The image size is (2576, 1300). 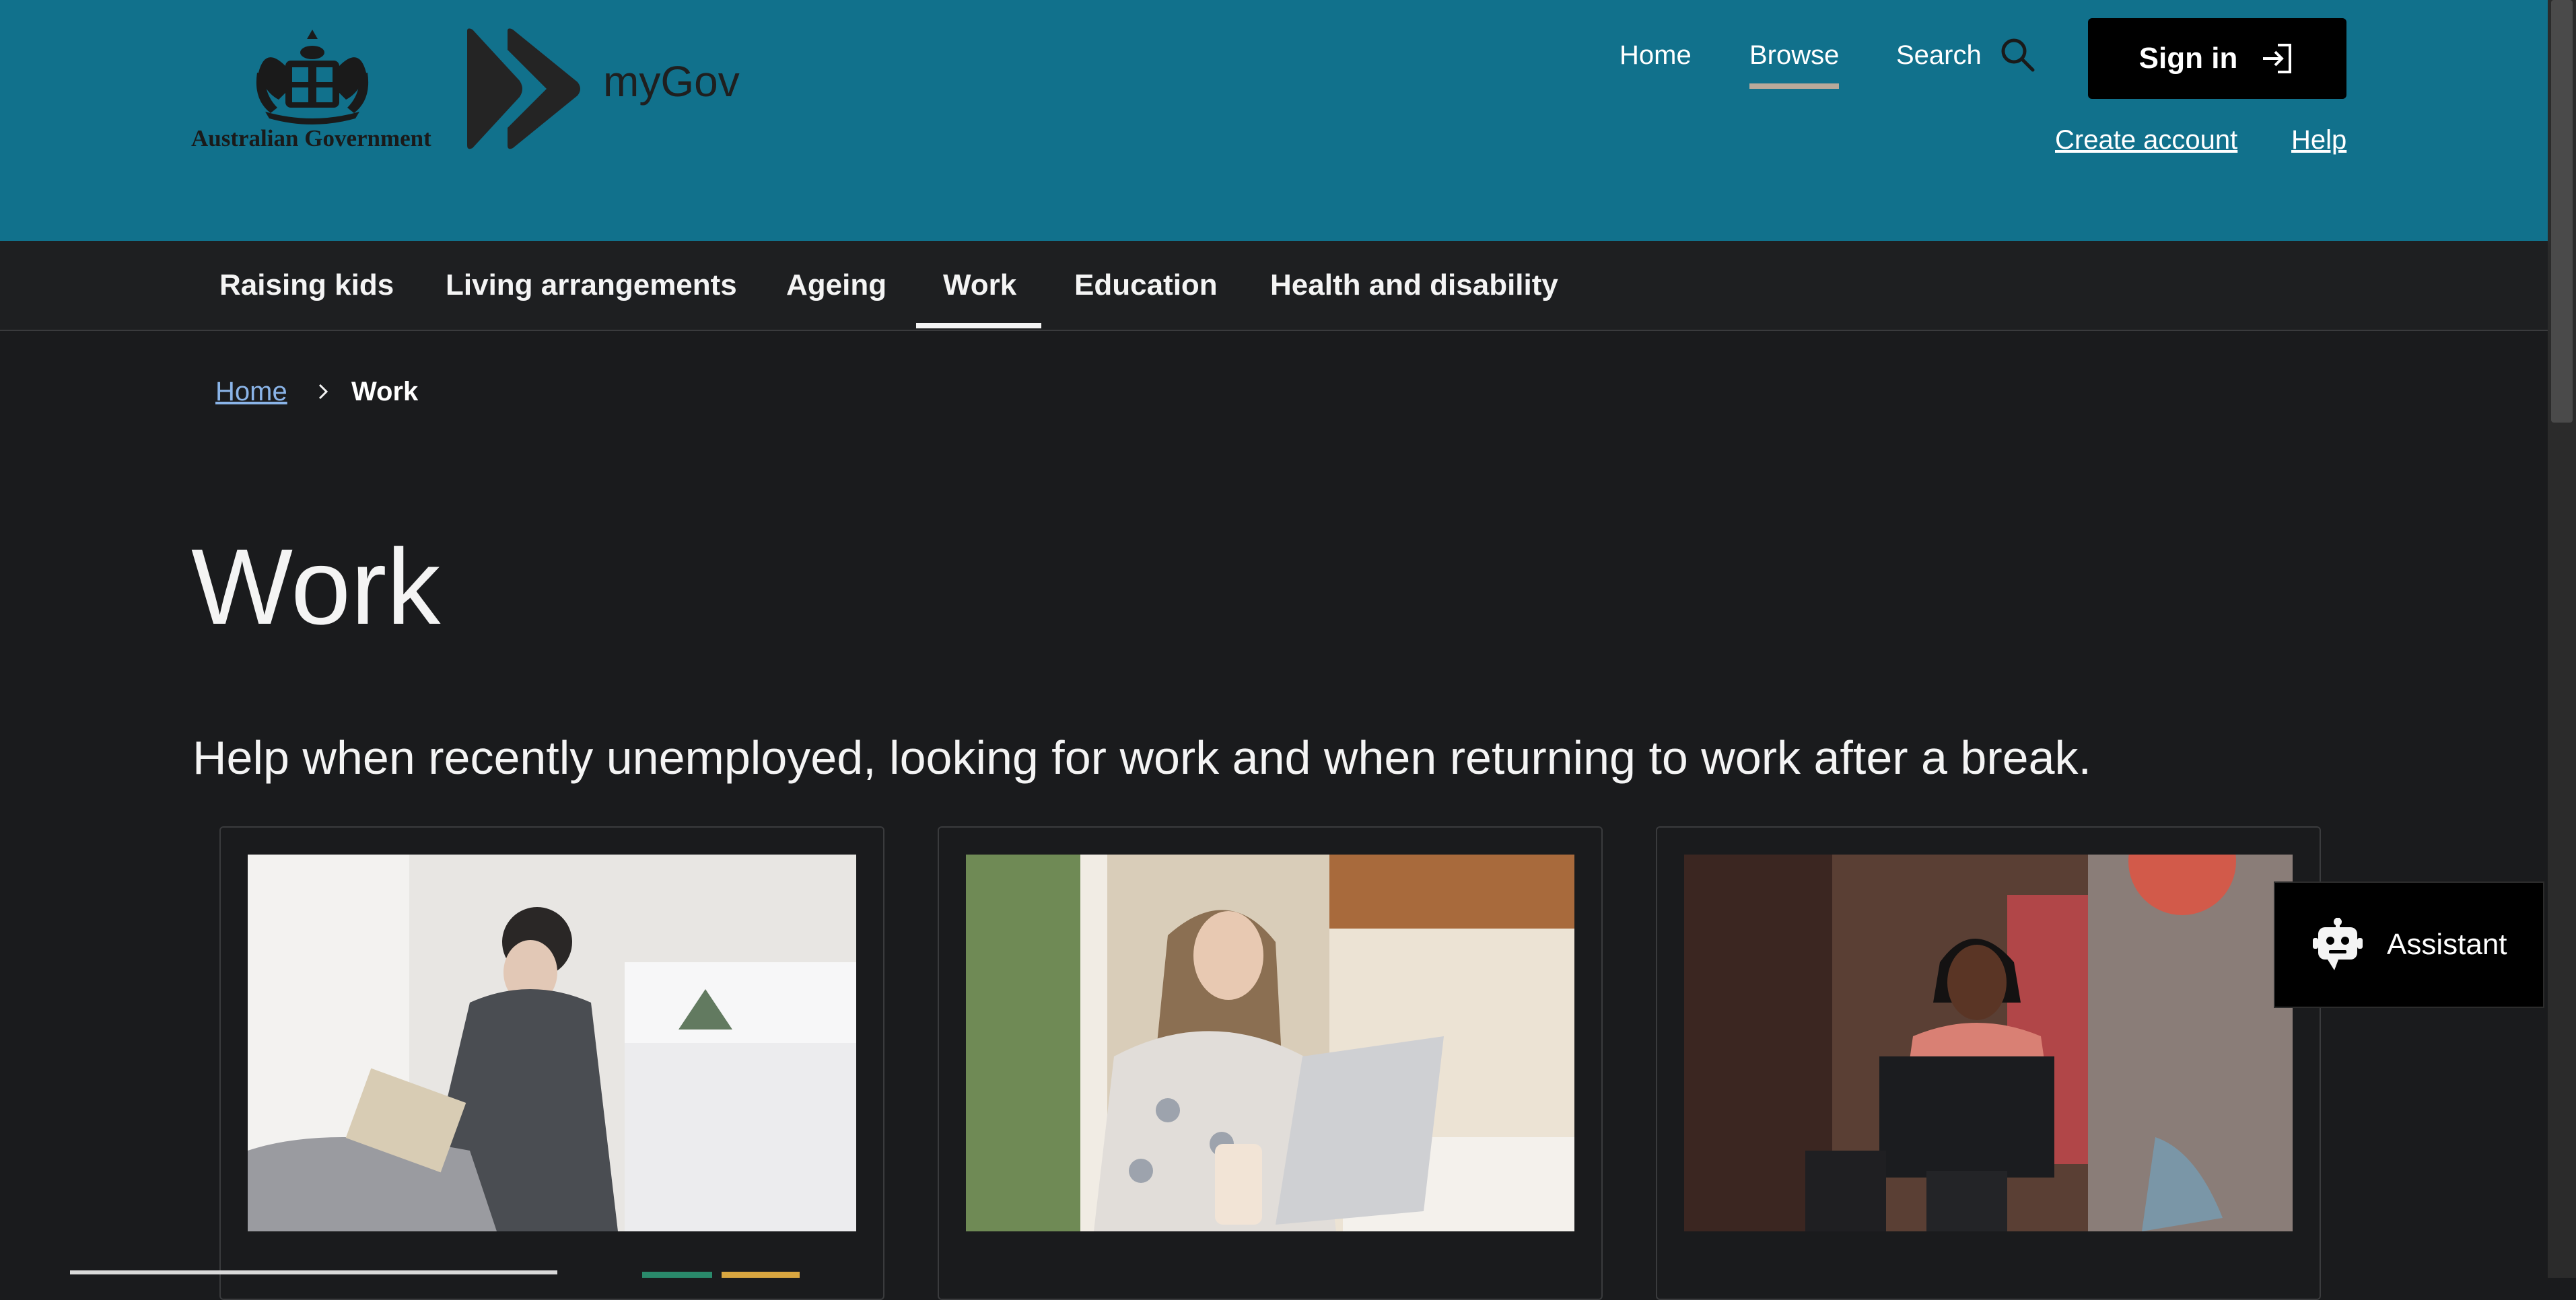 What do you see at coordinates (2338, 944) in the screenshot?
I see `robot-icon` at bounding box center [2338, 944].